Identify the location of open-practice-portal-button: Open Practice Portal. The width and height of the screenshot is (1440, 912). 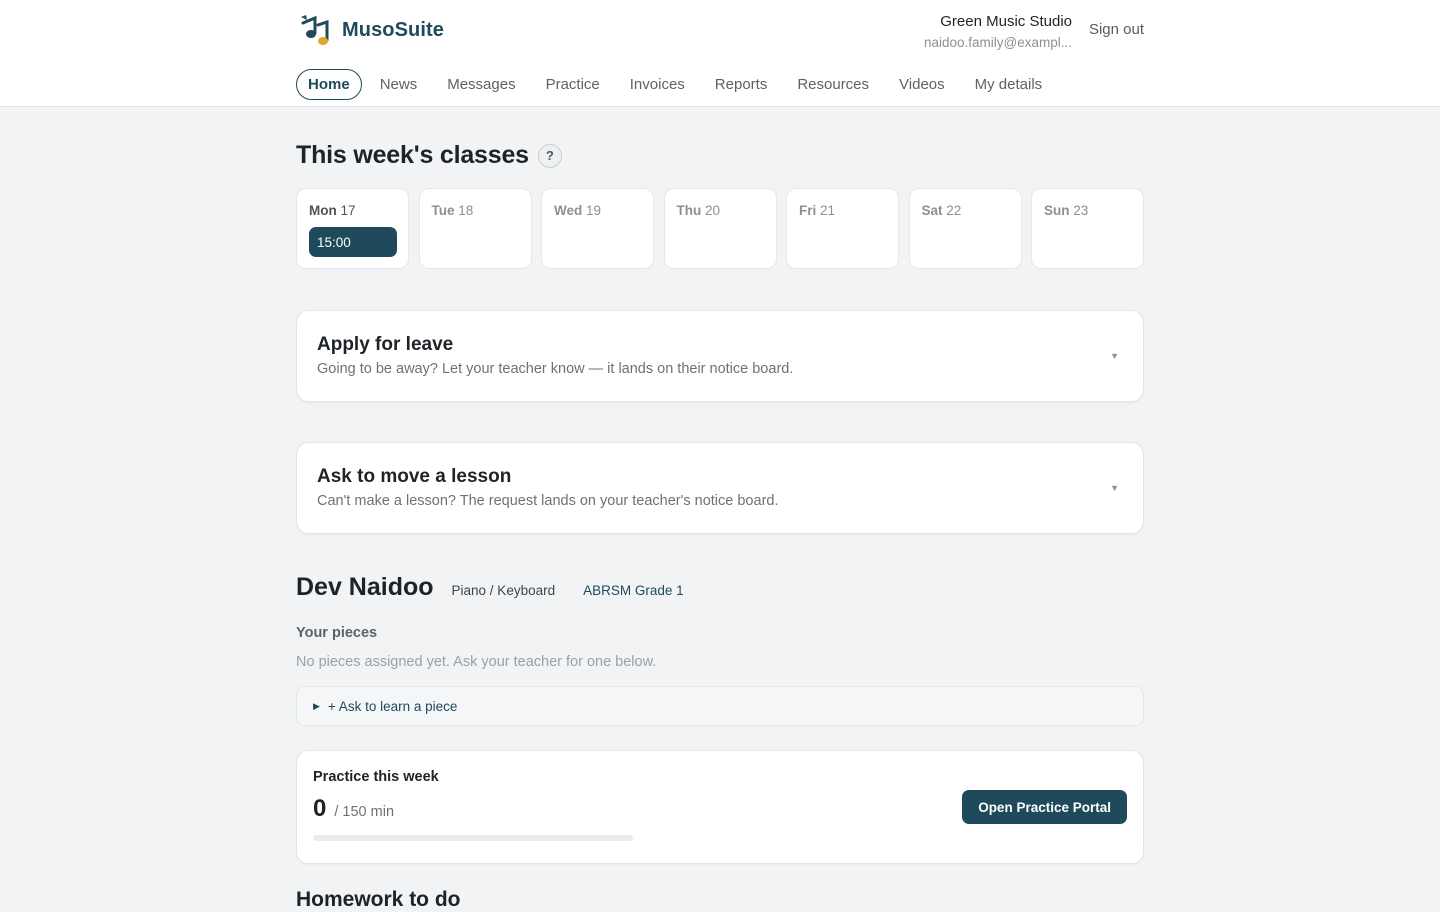
(1044, 807).